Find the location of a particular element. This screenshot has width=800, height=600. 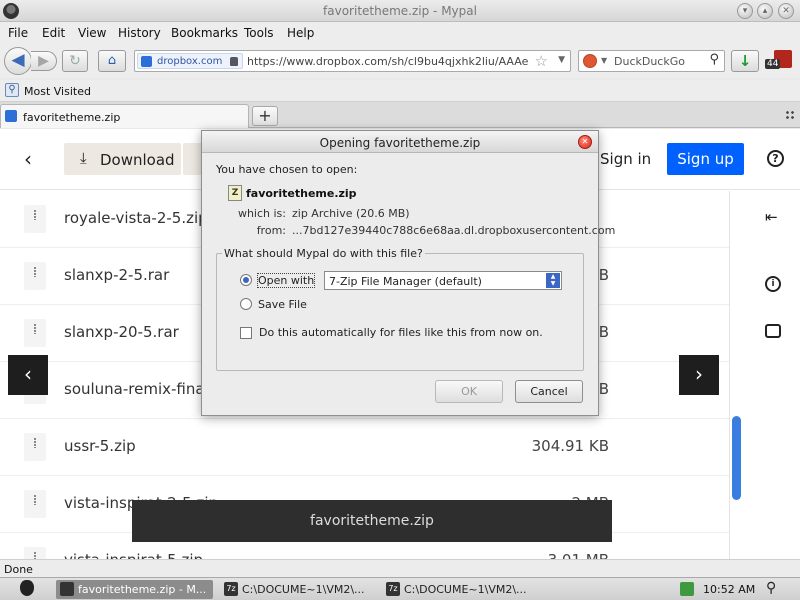

back-button: ◀ is located at coordinates (18, 61).